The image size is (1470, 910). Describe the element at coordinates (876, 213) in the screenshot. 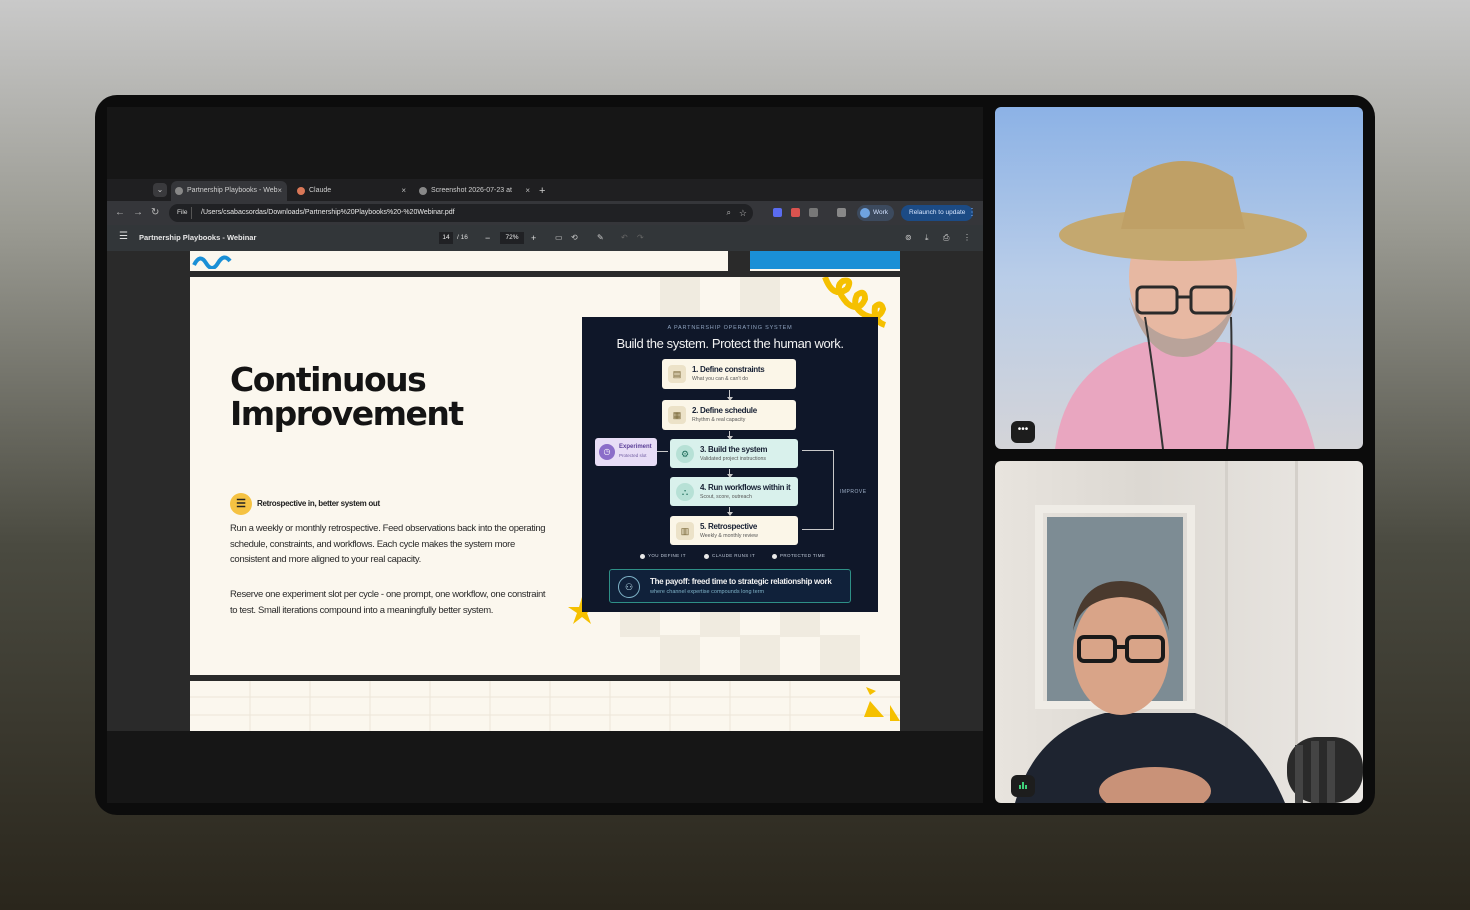

I see `profile-button: Work` at that location.